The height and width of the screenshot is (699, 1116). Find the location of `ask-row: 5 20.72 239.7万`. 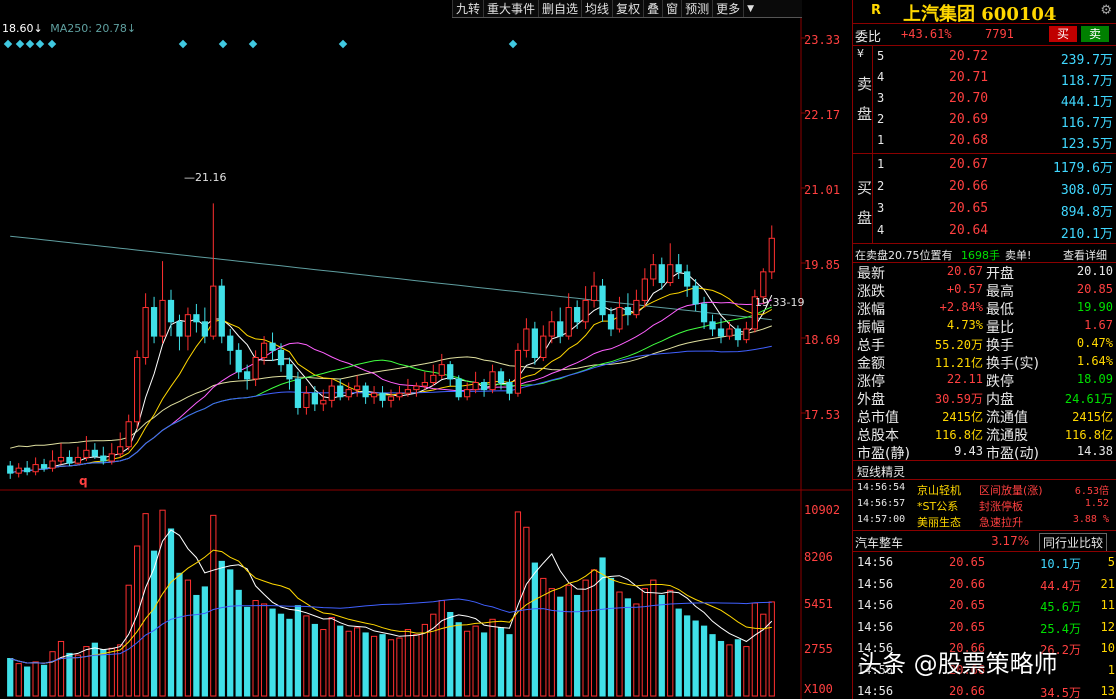

ask-row: 5 20.72 239.7万 is located at coordinates (984, 57).